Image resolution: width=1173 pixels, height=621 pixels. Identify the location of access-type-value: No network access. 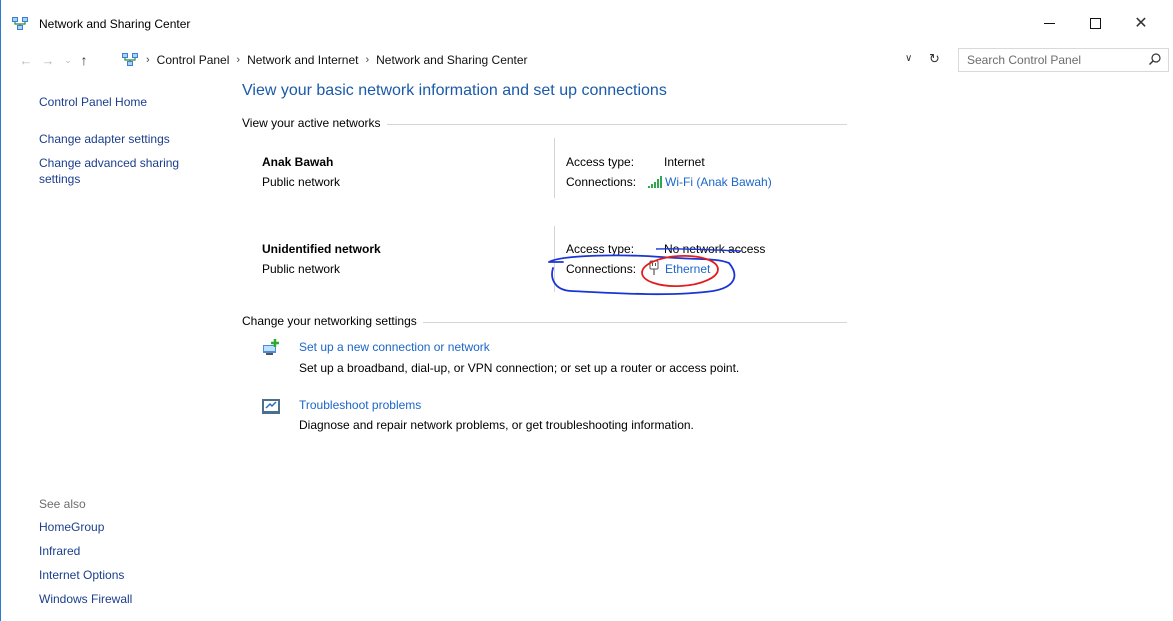
(715, 249).